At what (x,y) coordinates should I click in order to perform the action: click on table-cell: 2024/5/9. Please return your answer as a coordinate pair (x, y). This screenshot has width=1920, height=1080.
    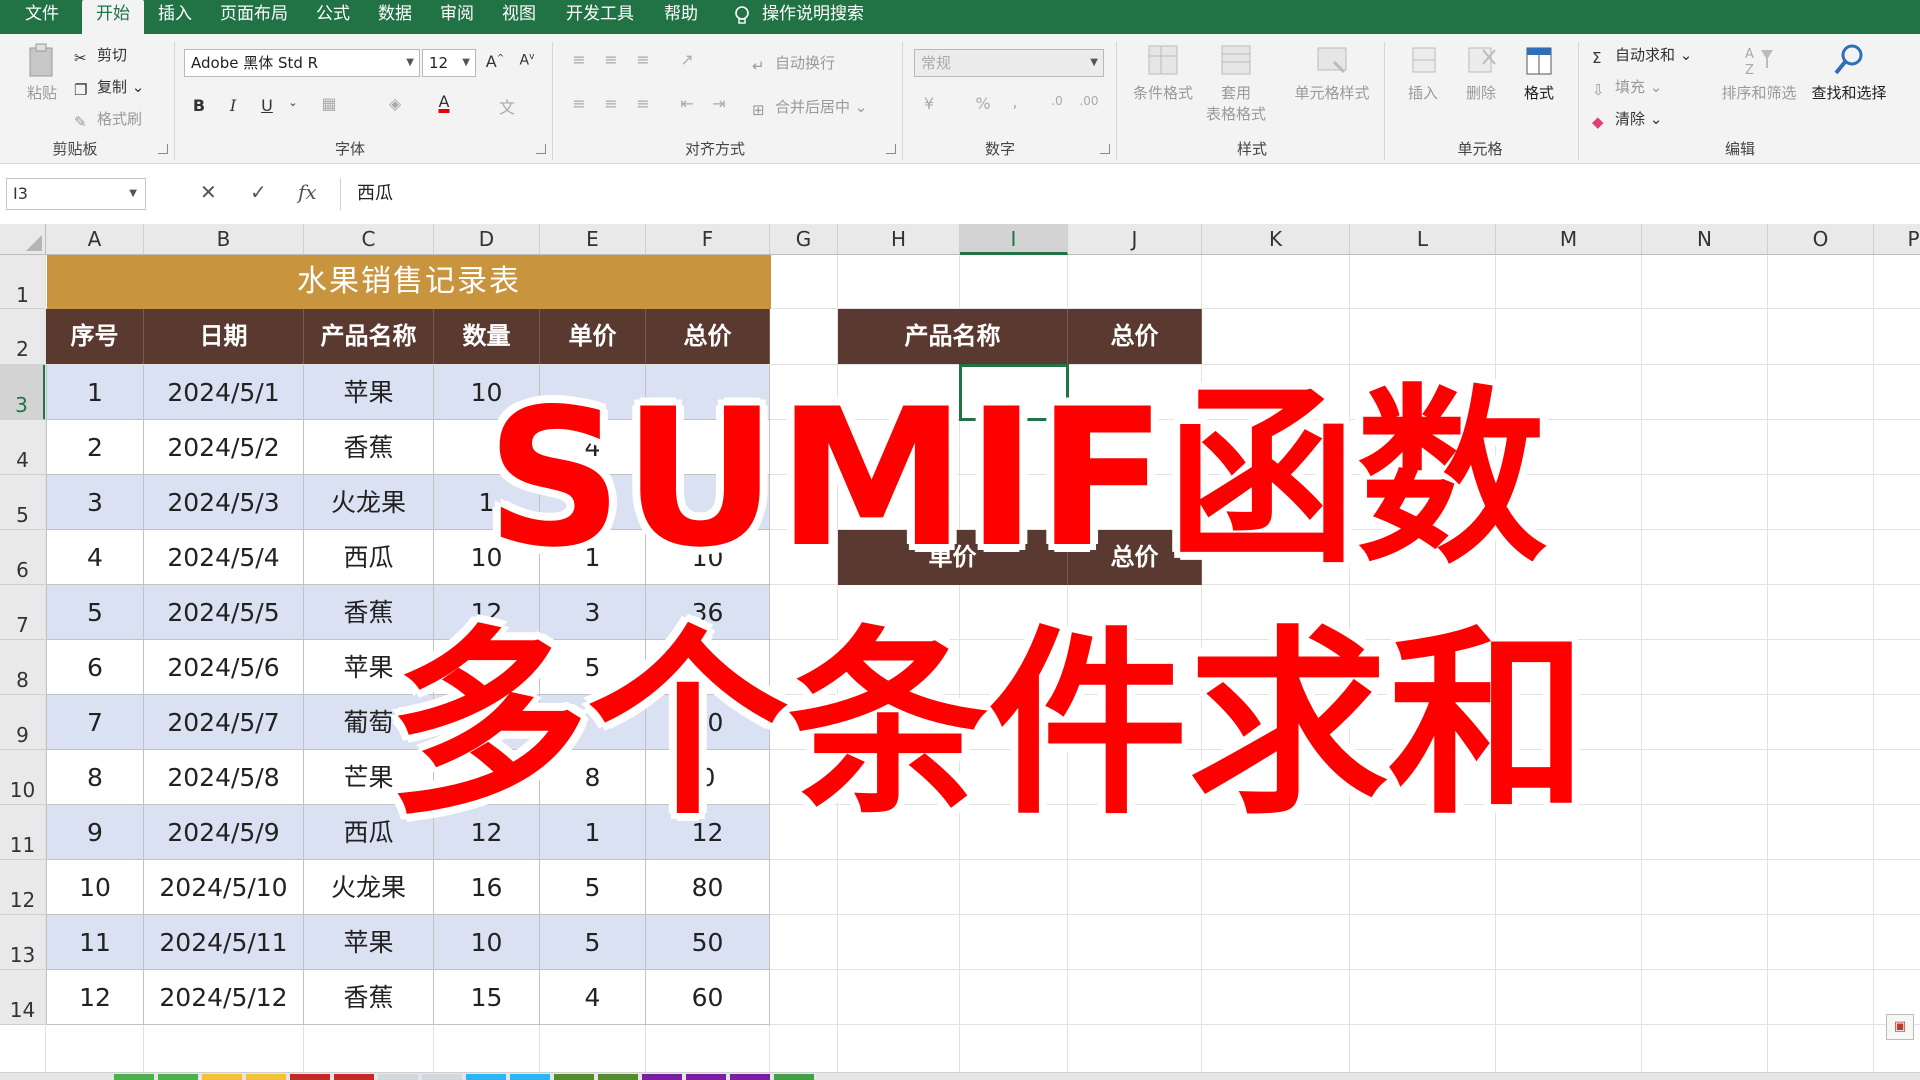
    Looking at the image, I should click on (224, 832).